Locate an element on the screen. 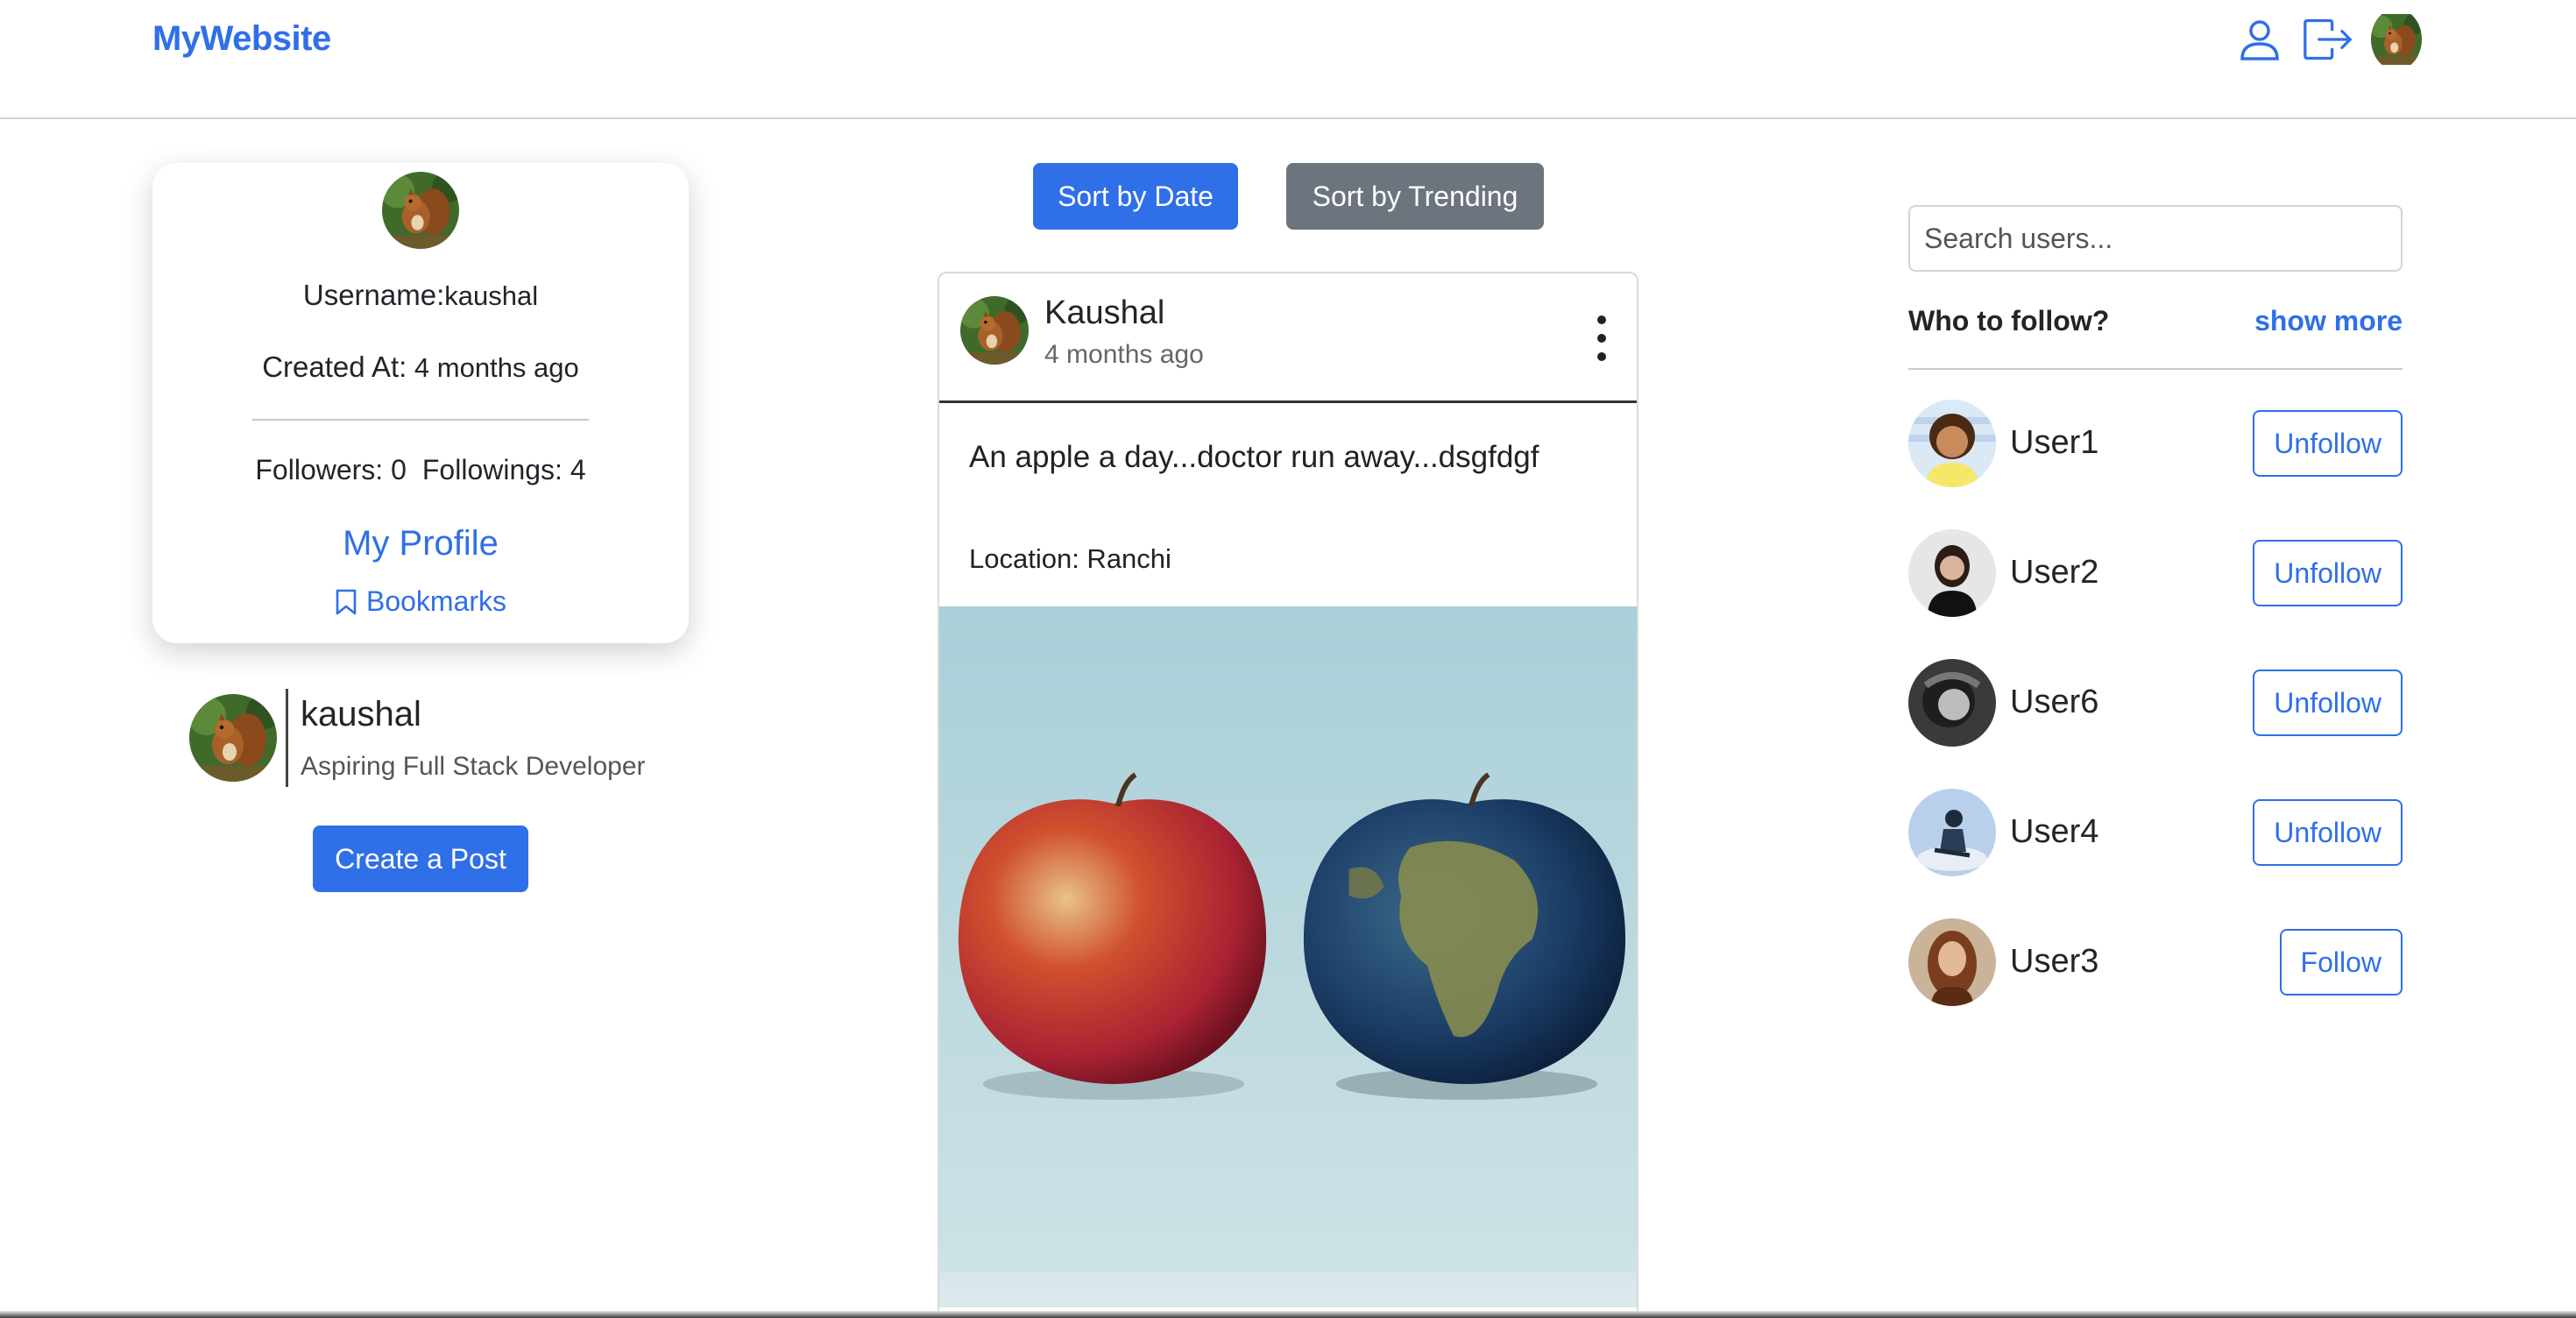  sidebar-divider is located at coordinates (2155, 369).